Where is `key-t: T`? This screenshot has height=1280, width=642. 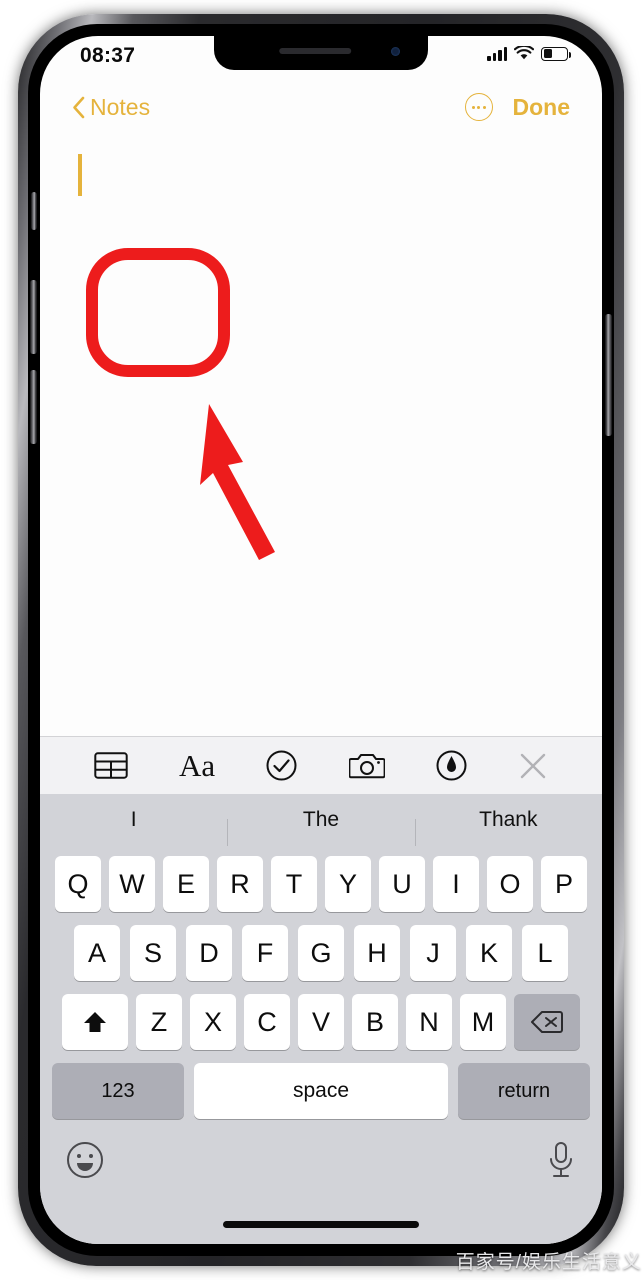 key-t: T is located at coordinates (294, 884).